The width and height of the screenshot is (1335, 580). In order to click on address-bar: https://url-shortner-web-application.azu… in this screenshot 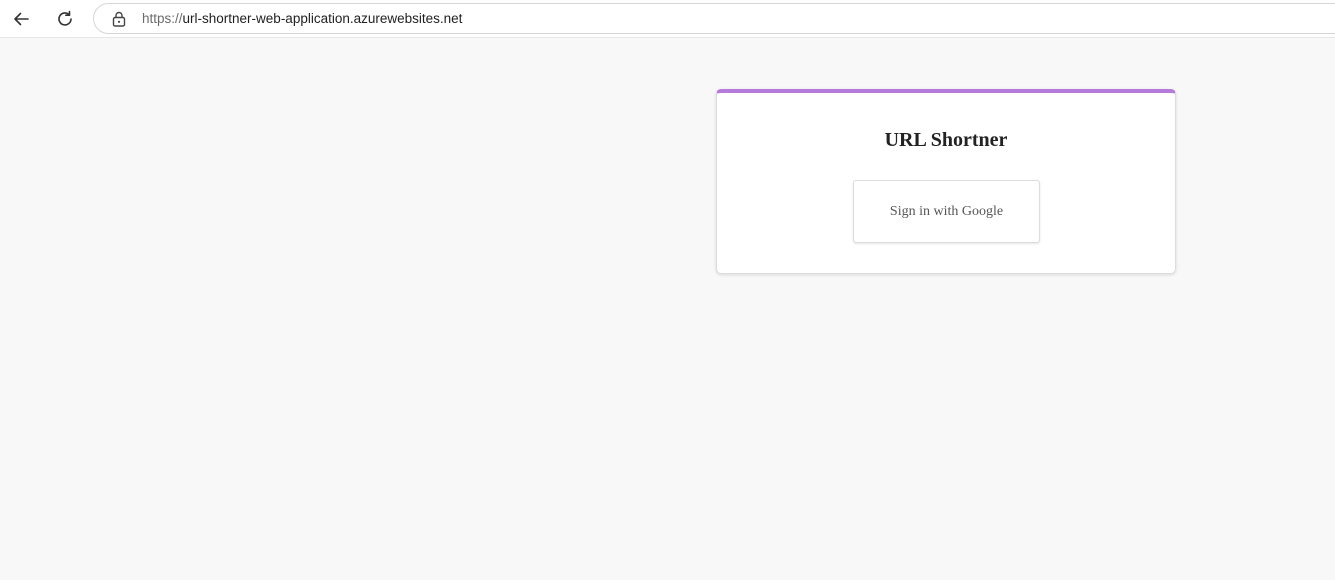, I will do `click(714, 18)`.